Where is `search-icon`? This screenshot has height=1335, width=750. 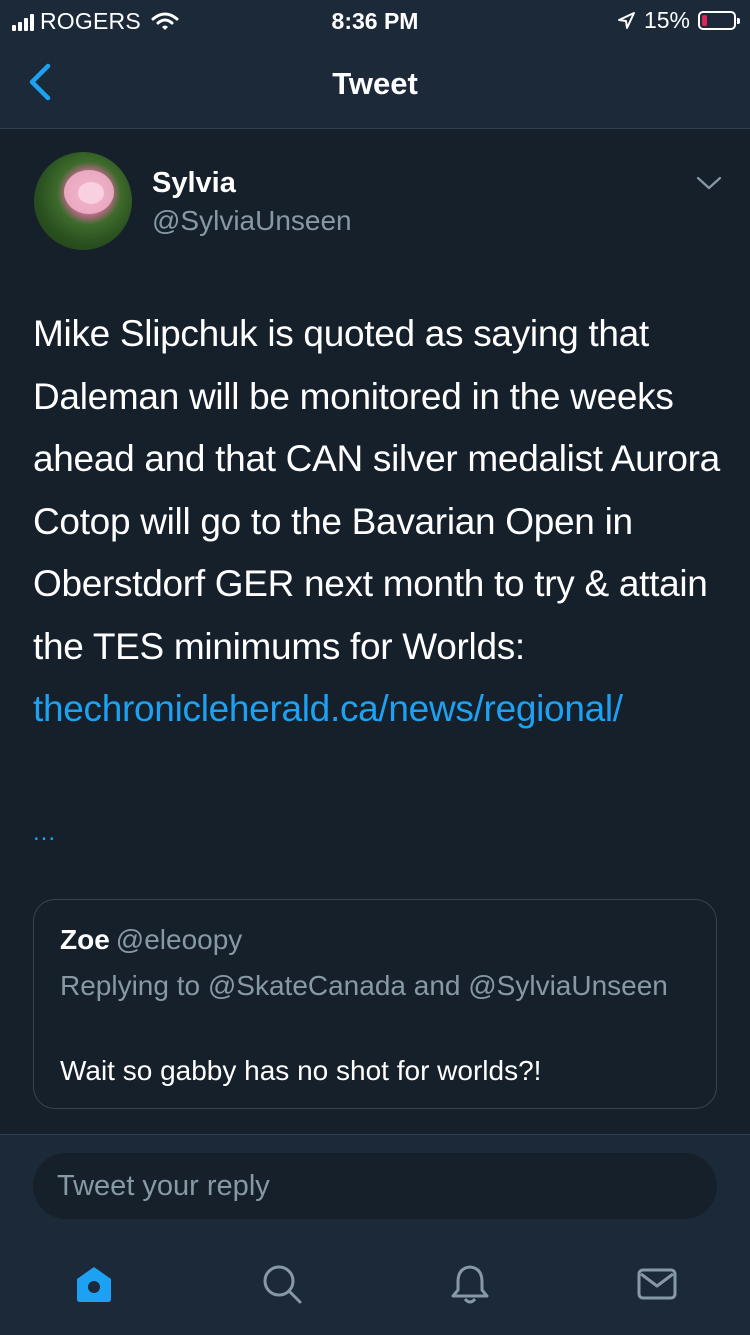
search-icon is located at coordinates (282, 1284).